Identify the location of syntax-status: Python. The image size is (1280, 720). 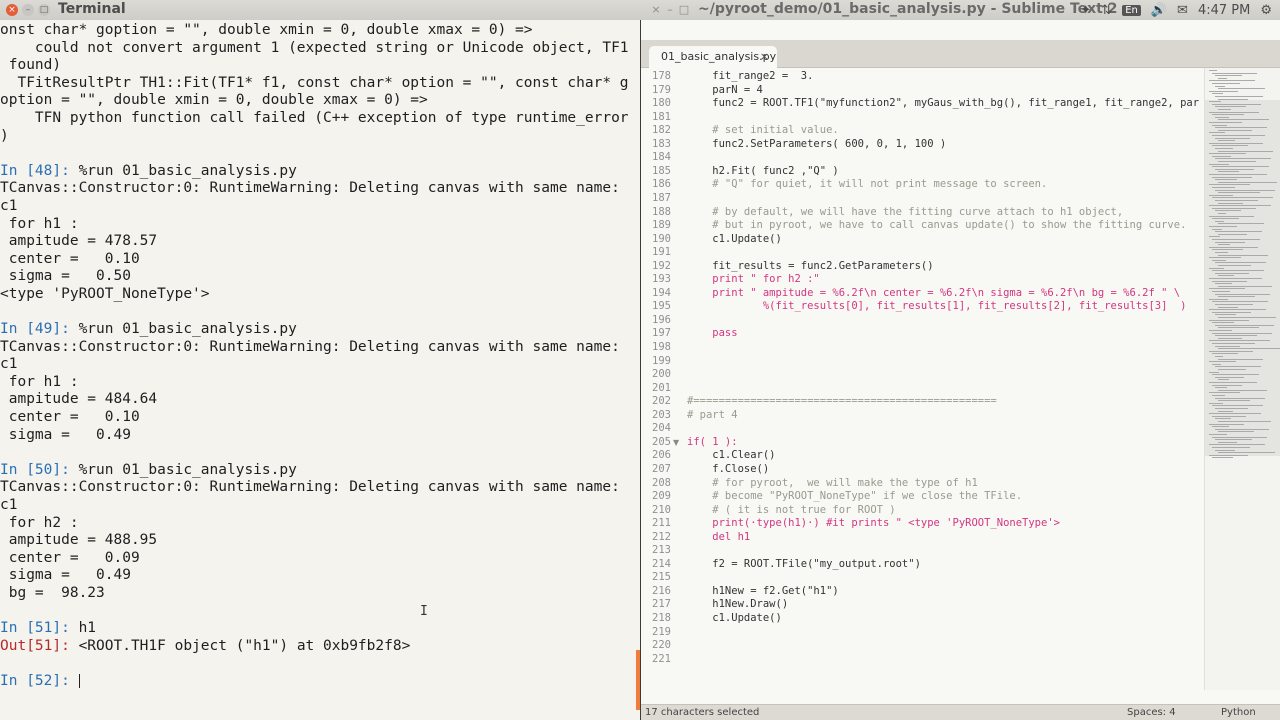
(1238, 712).